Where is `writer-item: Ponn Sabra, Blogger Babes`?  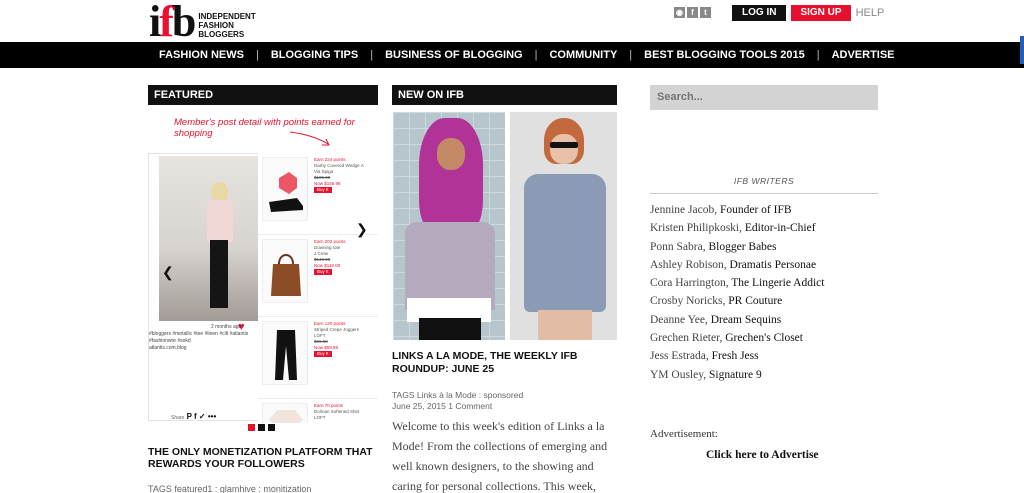
writer-item: Ponn Sabra, Blogger Babes is located at coordinates (737, 247).